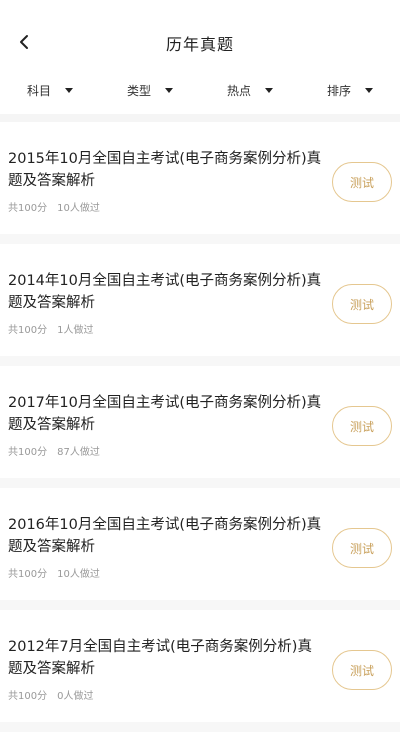  Describe the element at coordinates (338, 90) in the screenshot. I see `filter-label: 排序` at that location.